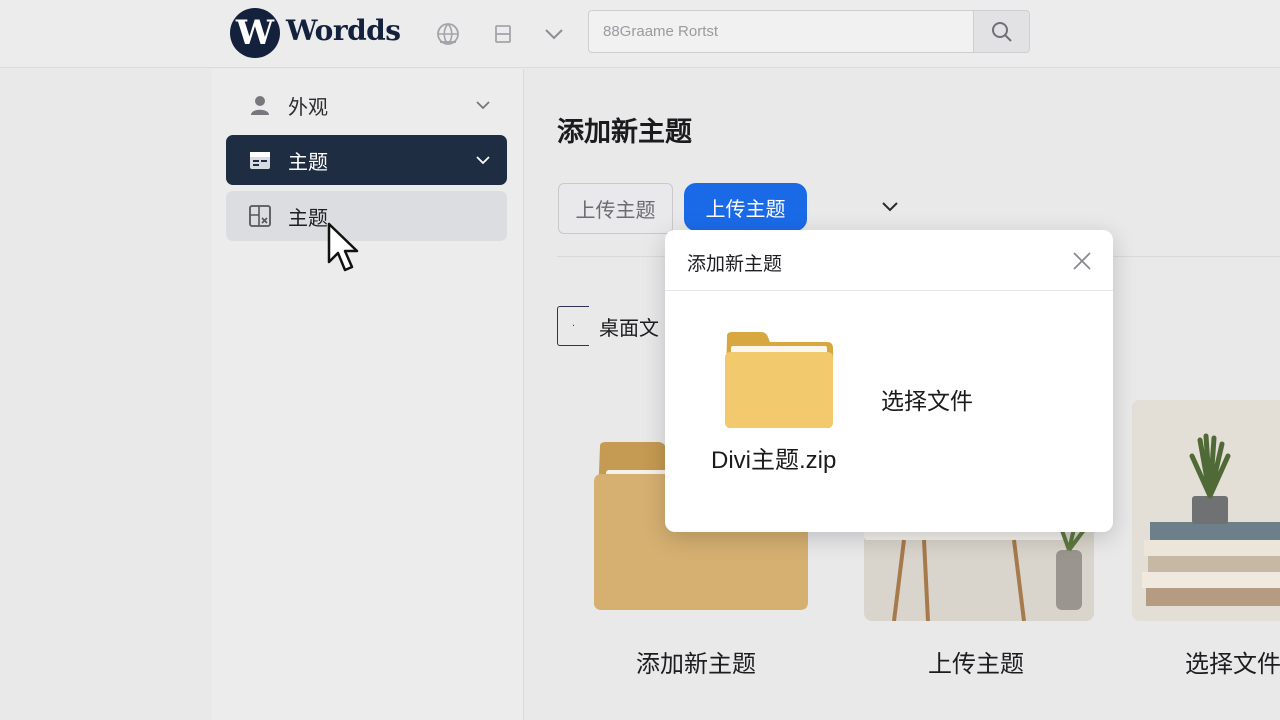  Describe the element at coordinates (260, 216) in the screenshot. I see `layout-icon` at that location.